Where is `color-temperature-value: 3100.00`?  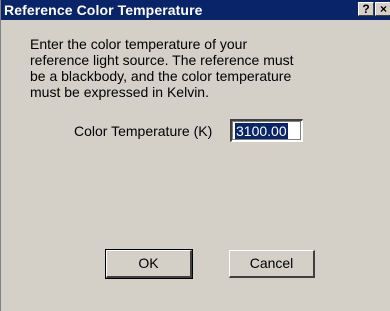 color-temperature-value: 3100.00 is located at coordinates (261, 131).